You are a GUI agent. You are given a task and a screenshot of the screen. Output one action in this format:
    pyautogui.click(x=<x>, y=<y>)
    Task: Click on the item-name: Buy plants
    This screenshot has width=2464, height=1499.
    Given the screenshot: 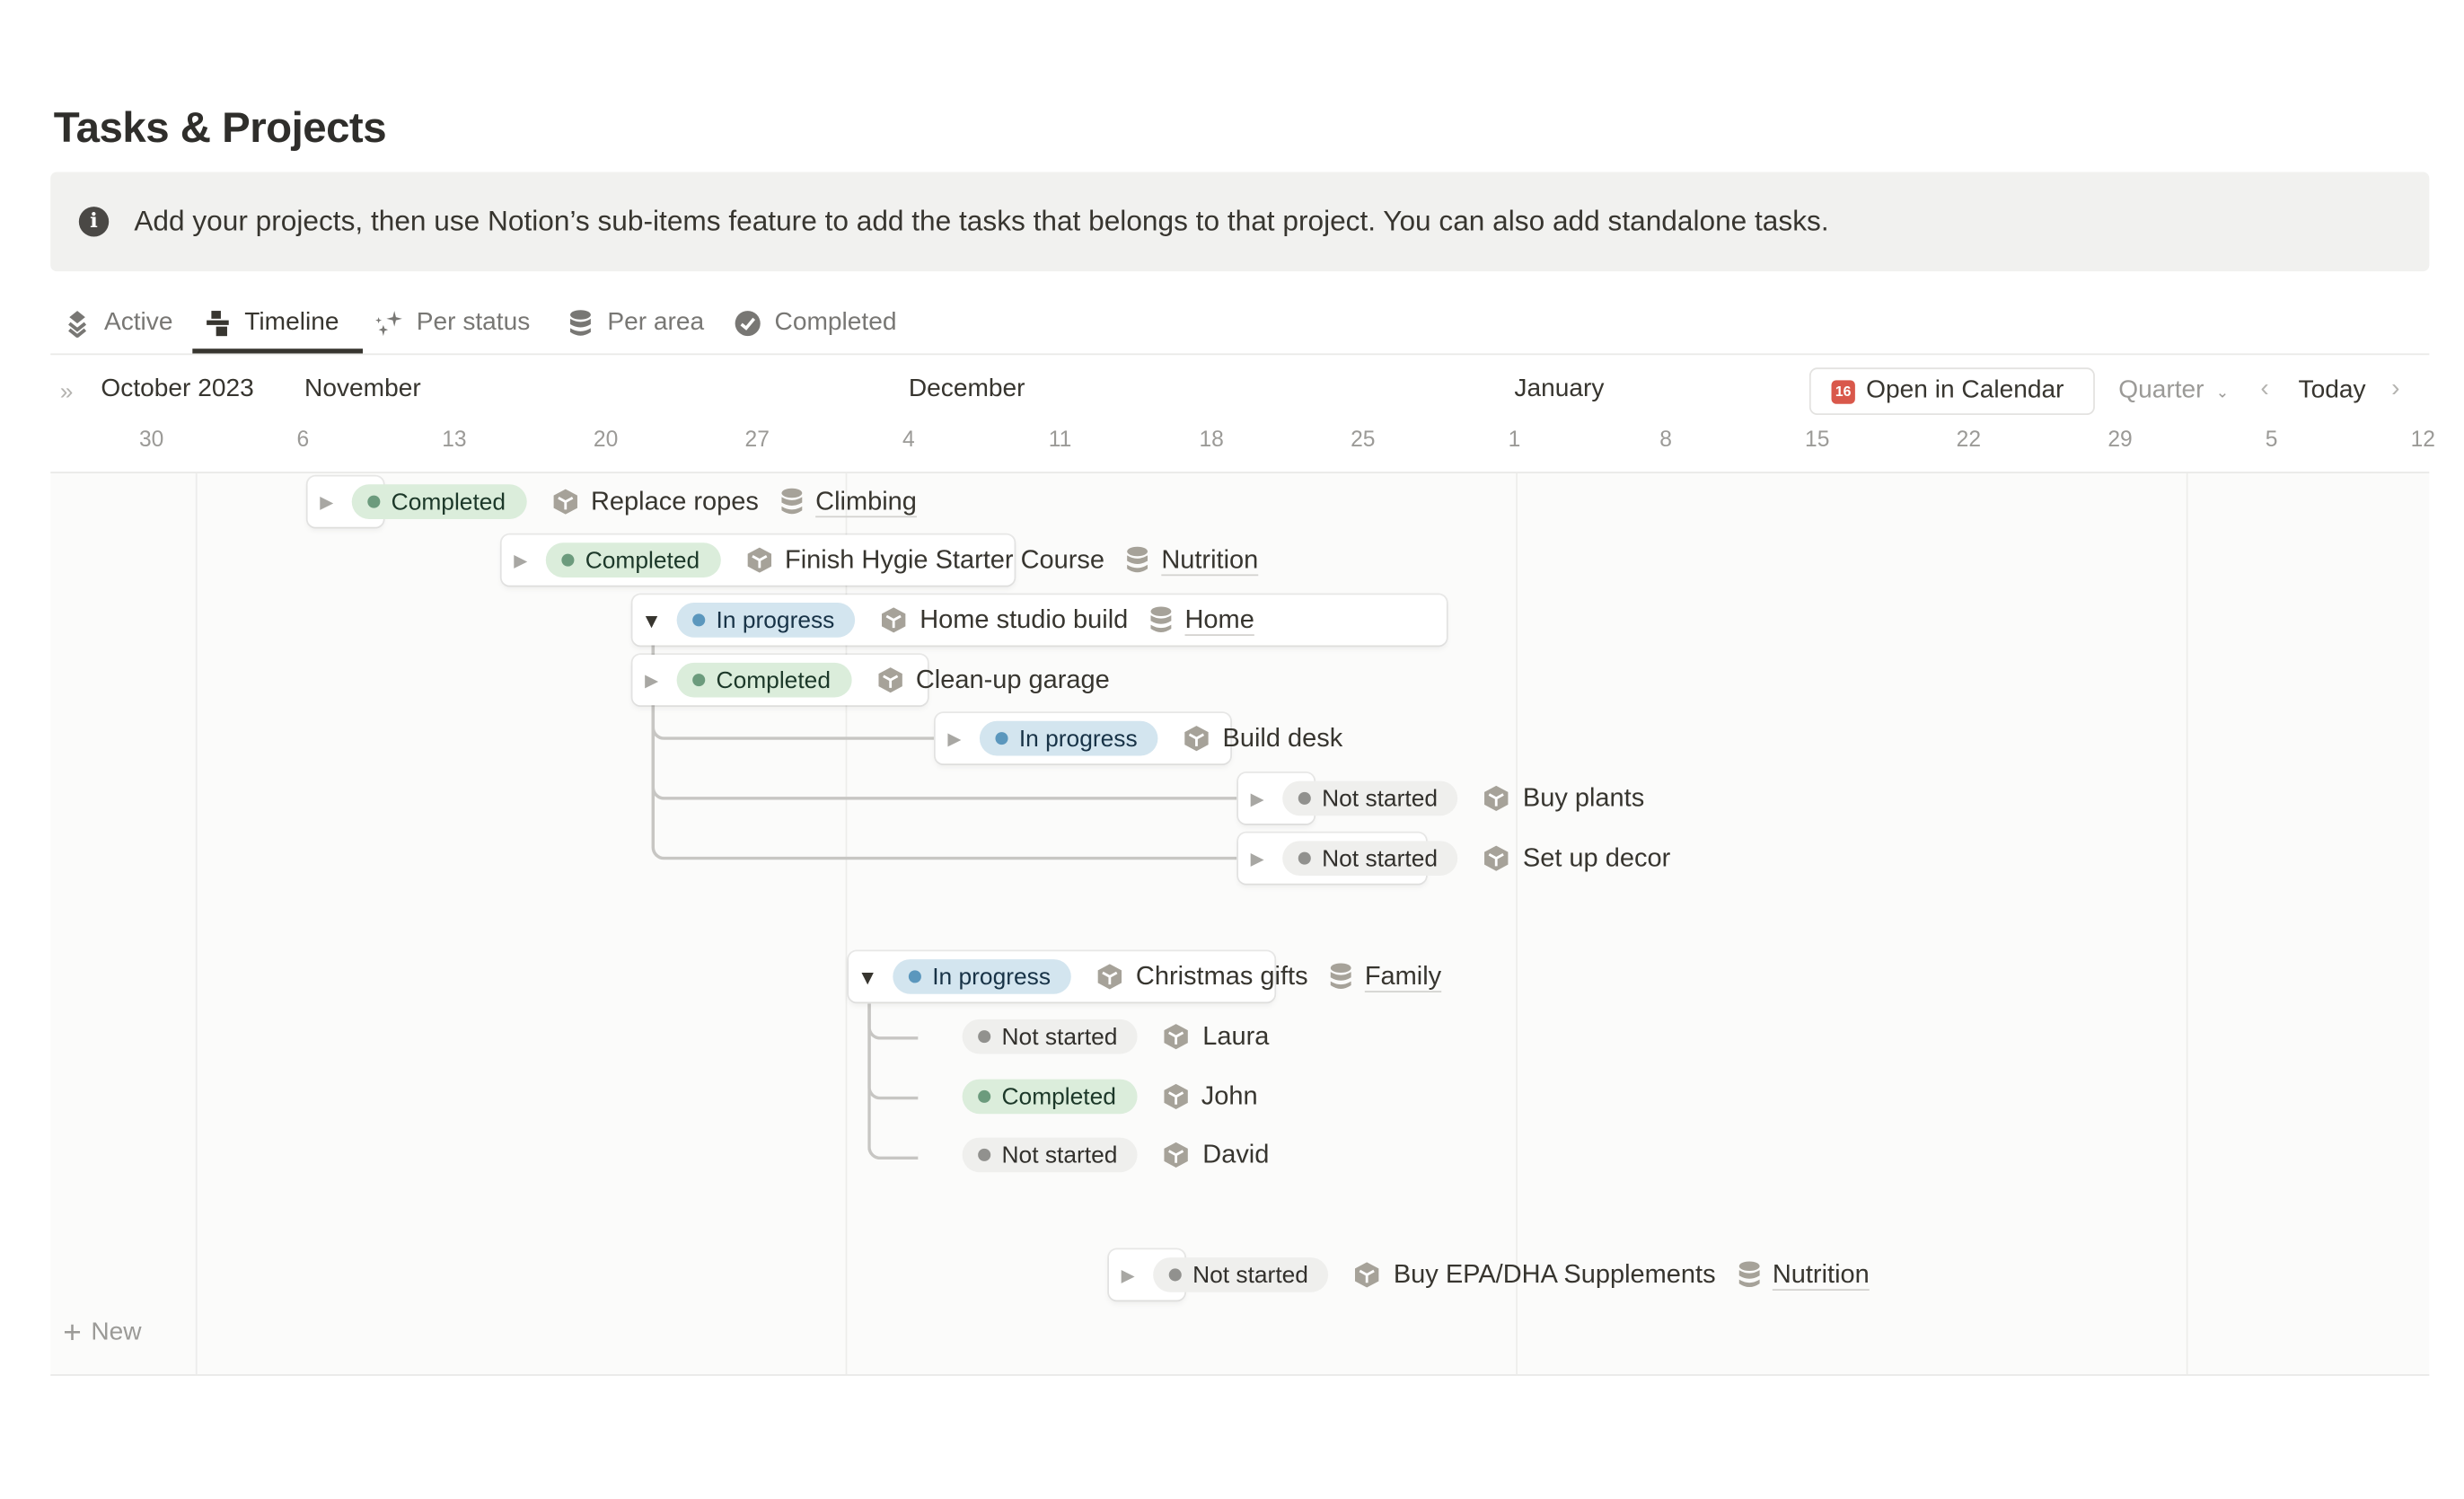 What is the action you would take?
    pyautogui.click(x=1583, y=798)
    